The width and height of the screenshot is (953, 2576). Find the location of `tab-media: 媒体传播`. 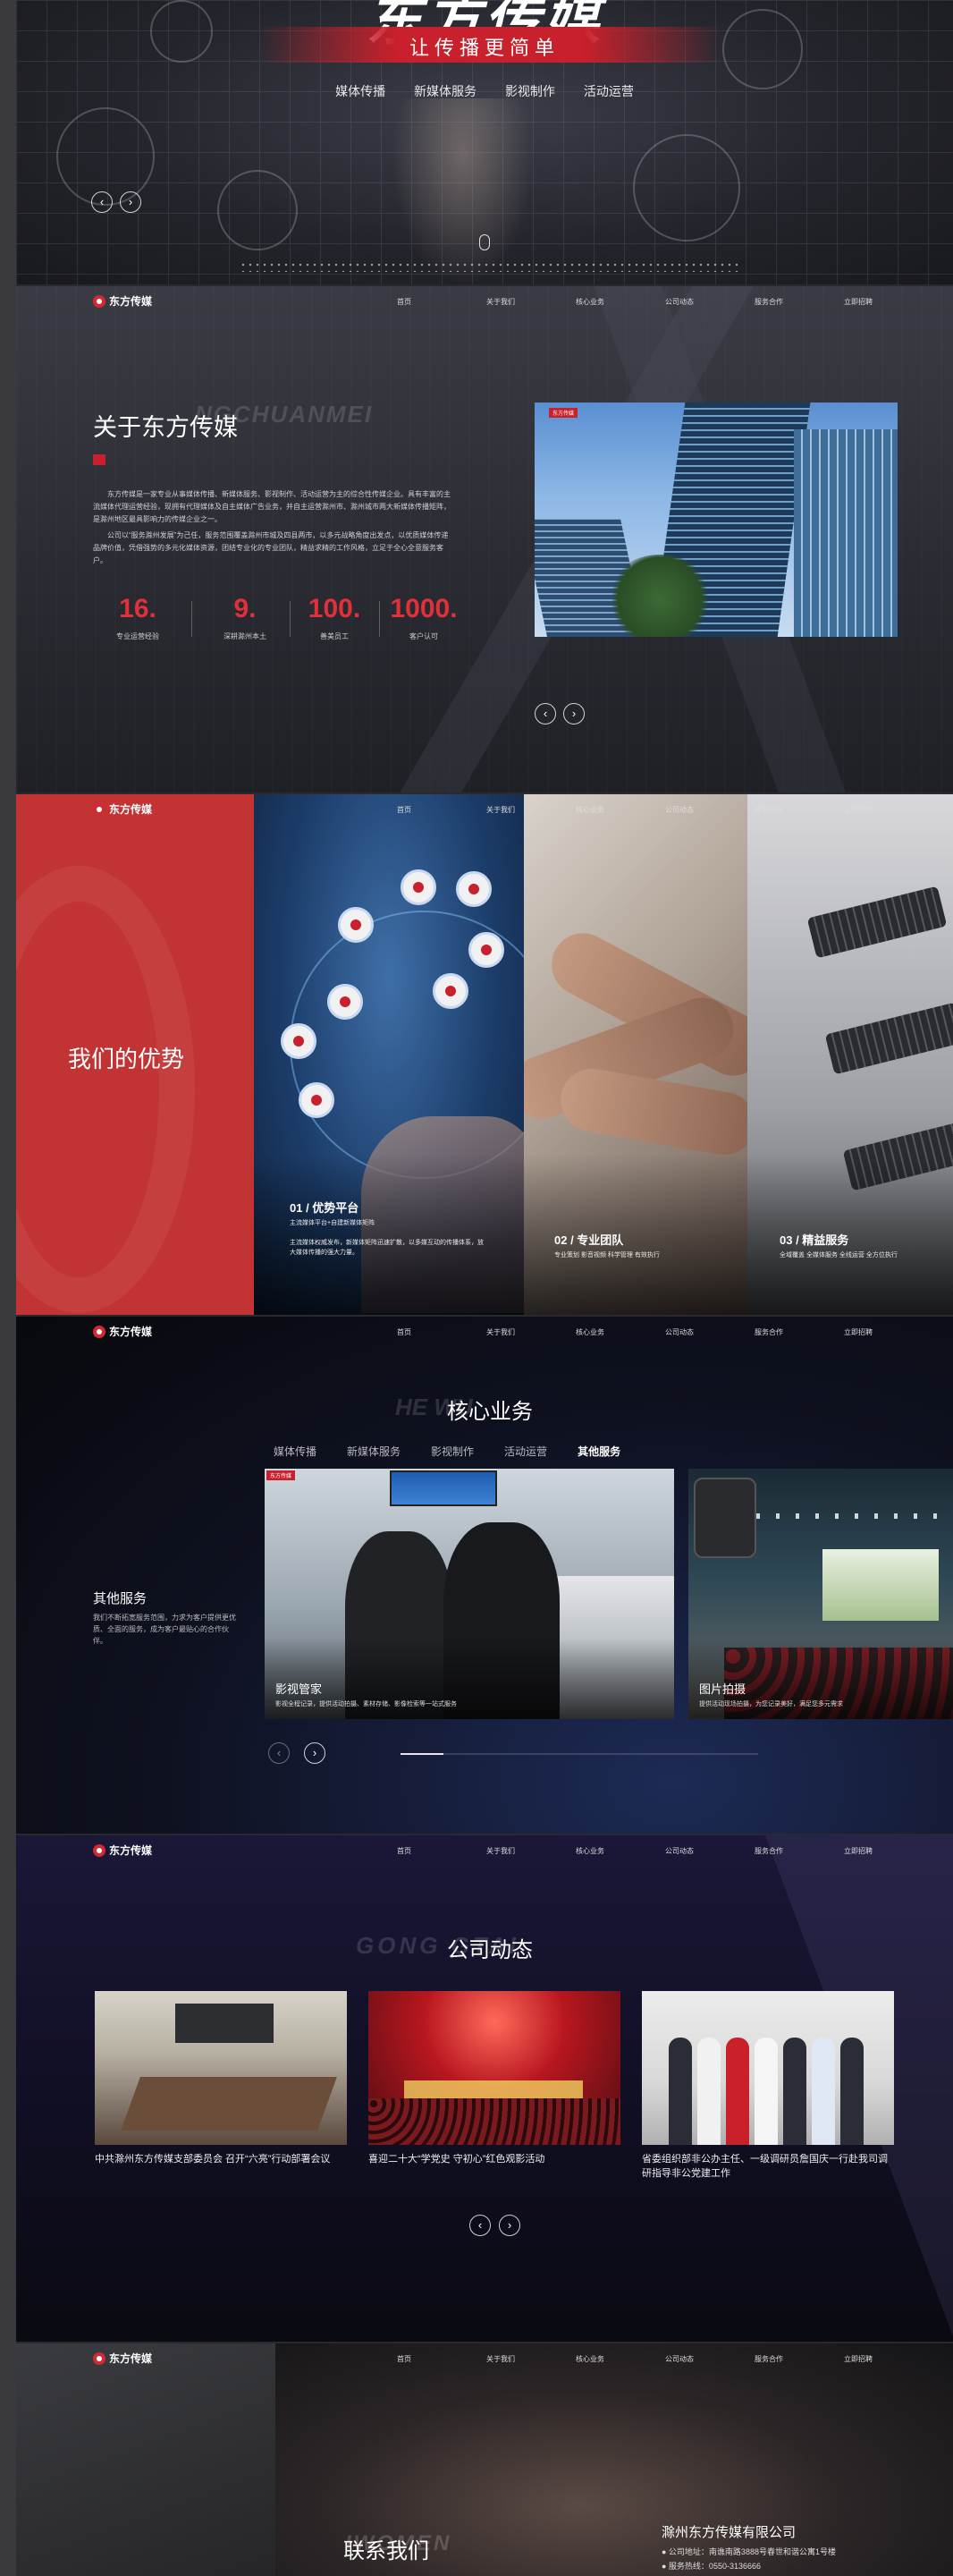

tab-media: 媒体传播 is located at coordinates (295, 1451).